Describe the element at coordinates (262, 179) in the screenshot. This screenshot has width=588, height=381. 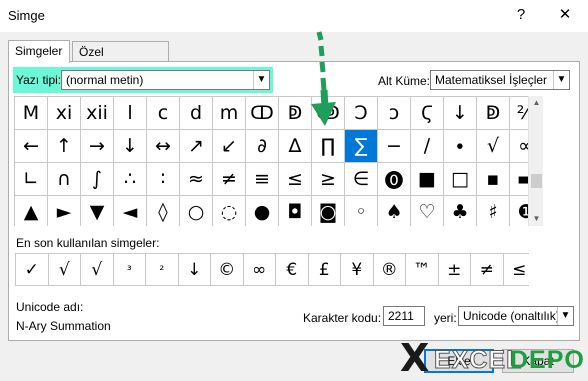
I see `symbol-cell: ≡` at that location.